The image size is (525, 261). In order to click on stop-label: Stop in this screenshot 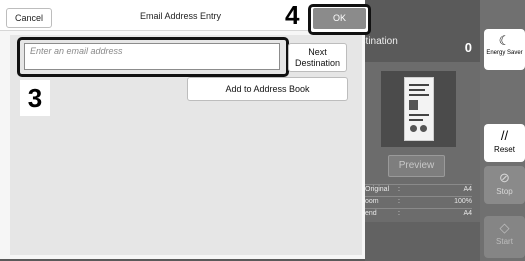, I will do `click(504, 191)`.